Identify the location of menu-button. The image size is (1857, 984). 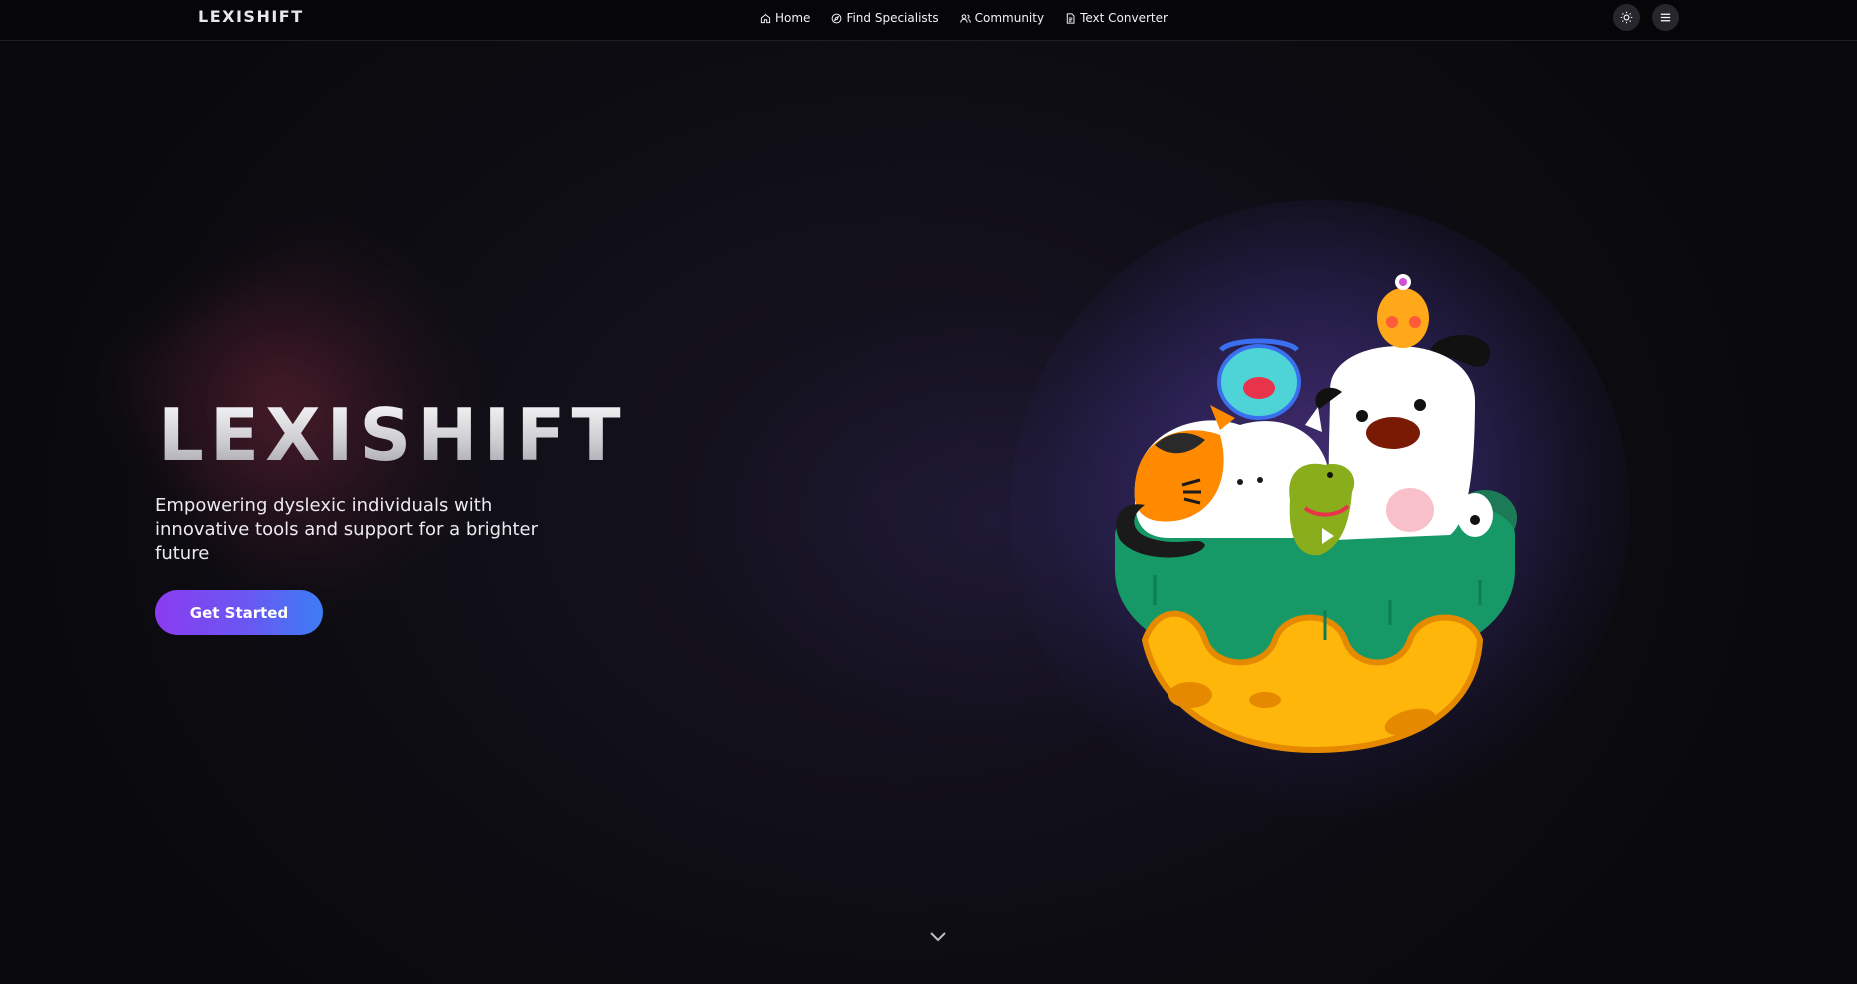
(1665, 17).